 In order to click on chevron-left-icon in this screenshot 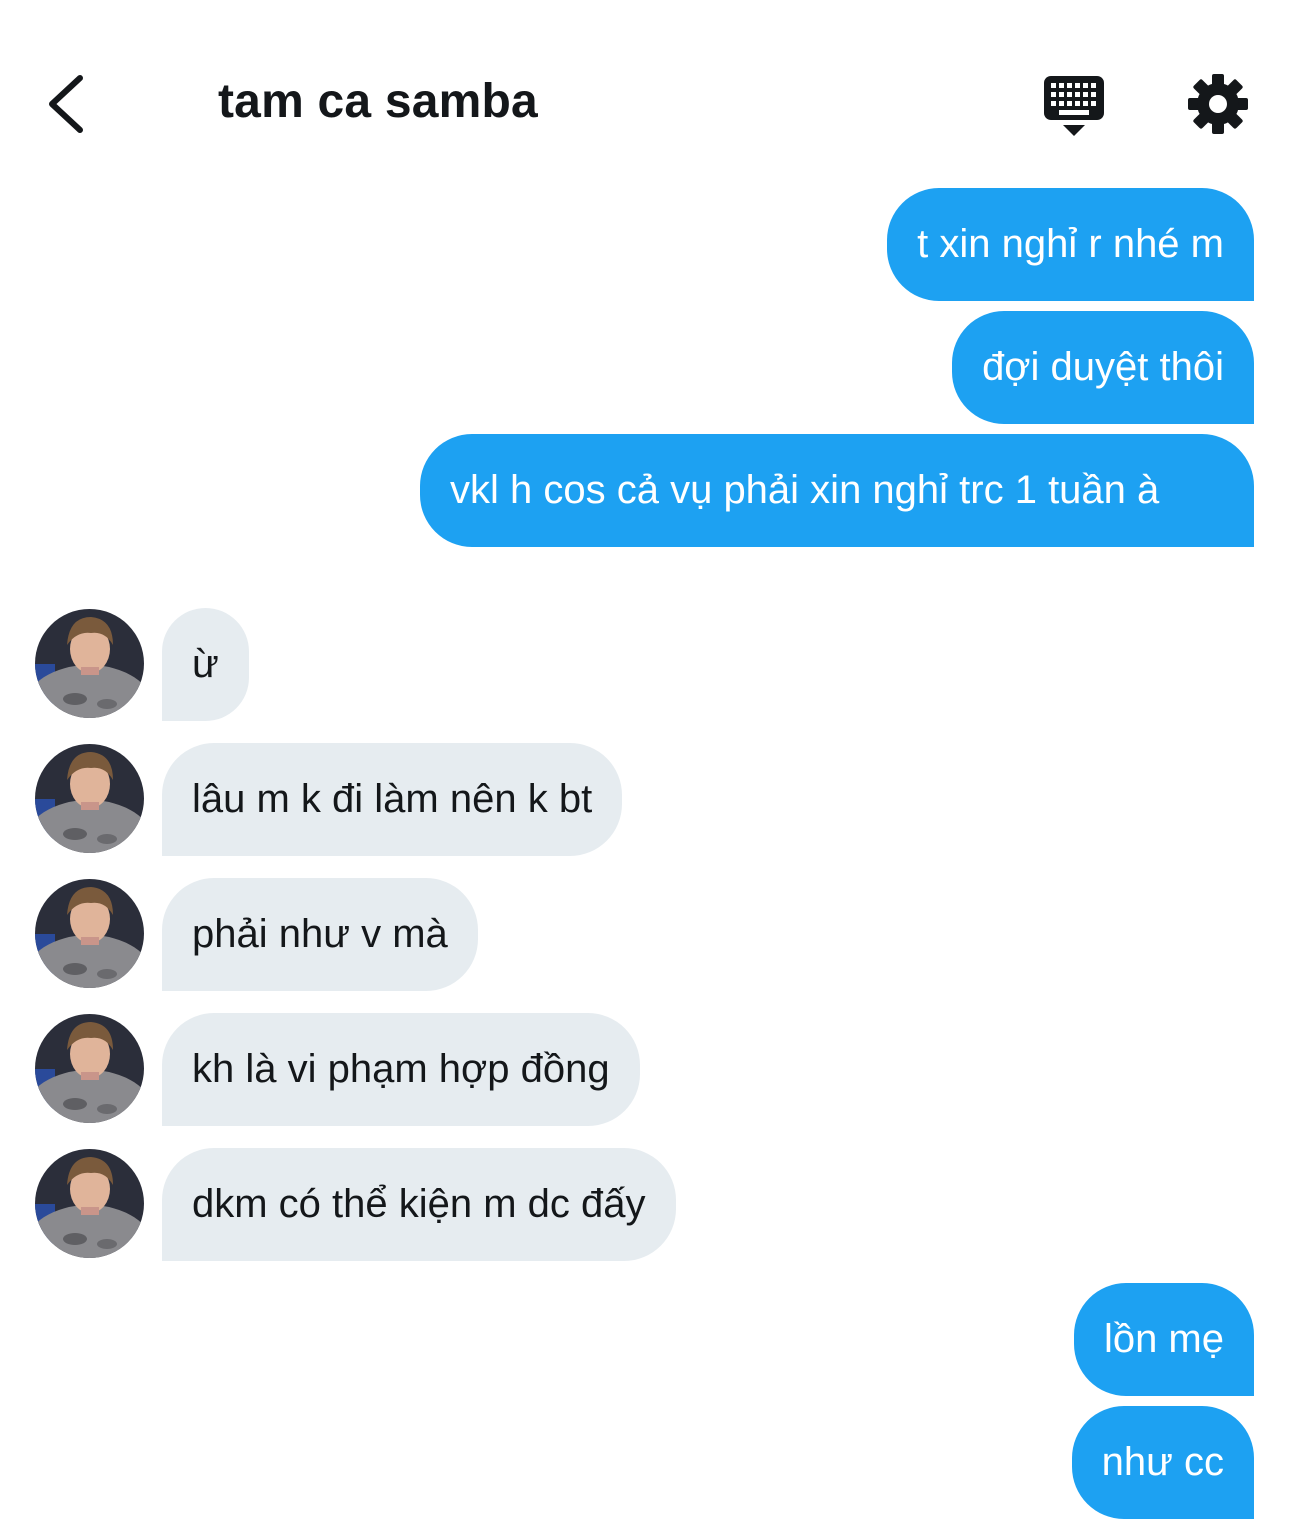, I will do `click(66, 104)`.